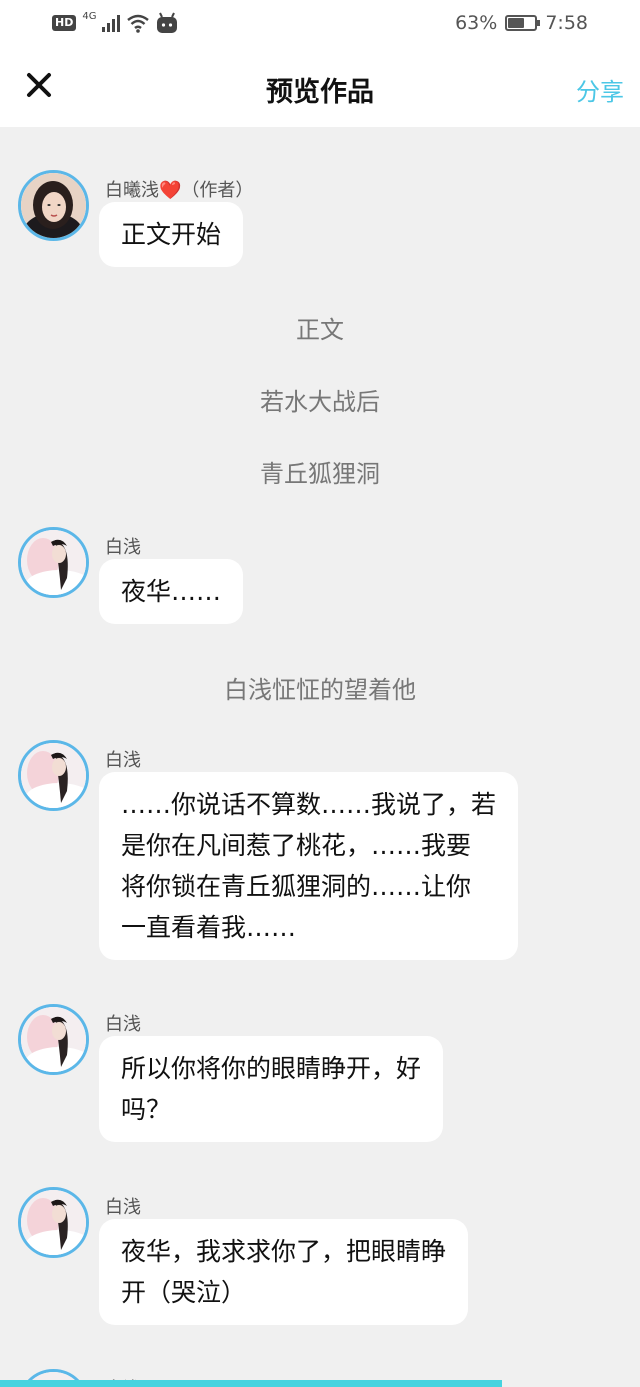  I want to click on battery-icon, so click(523, 23).